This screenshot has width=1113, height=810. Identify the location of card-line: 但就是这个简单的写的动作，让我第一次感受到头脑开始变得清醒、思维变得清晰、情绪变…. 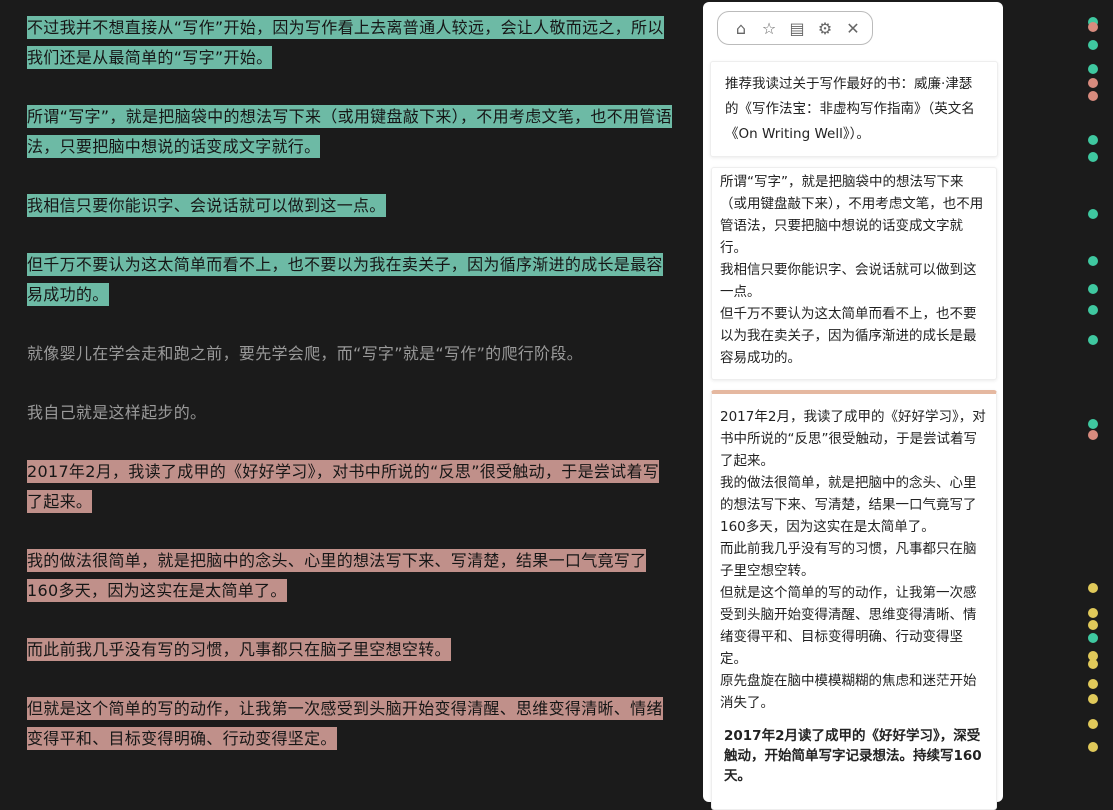
(848, 626).